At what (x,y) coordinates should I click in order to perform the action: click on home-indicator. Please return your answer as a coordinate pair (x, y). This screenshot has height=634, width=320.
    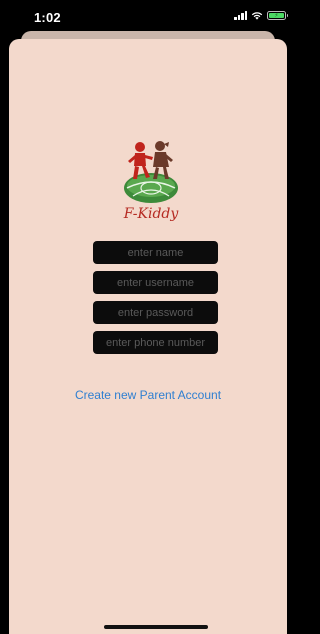
    Looking at the image, I should click on (156, 627).